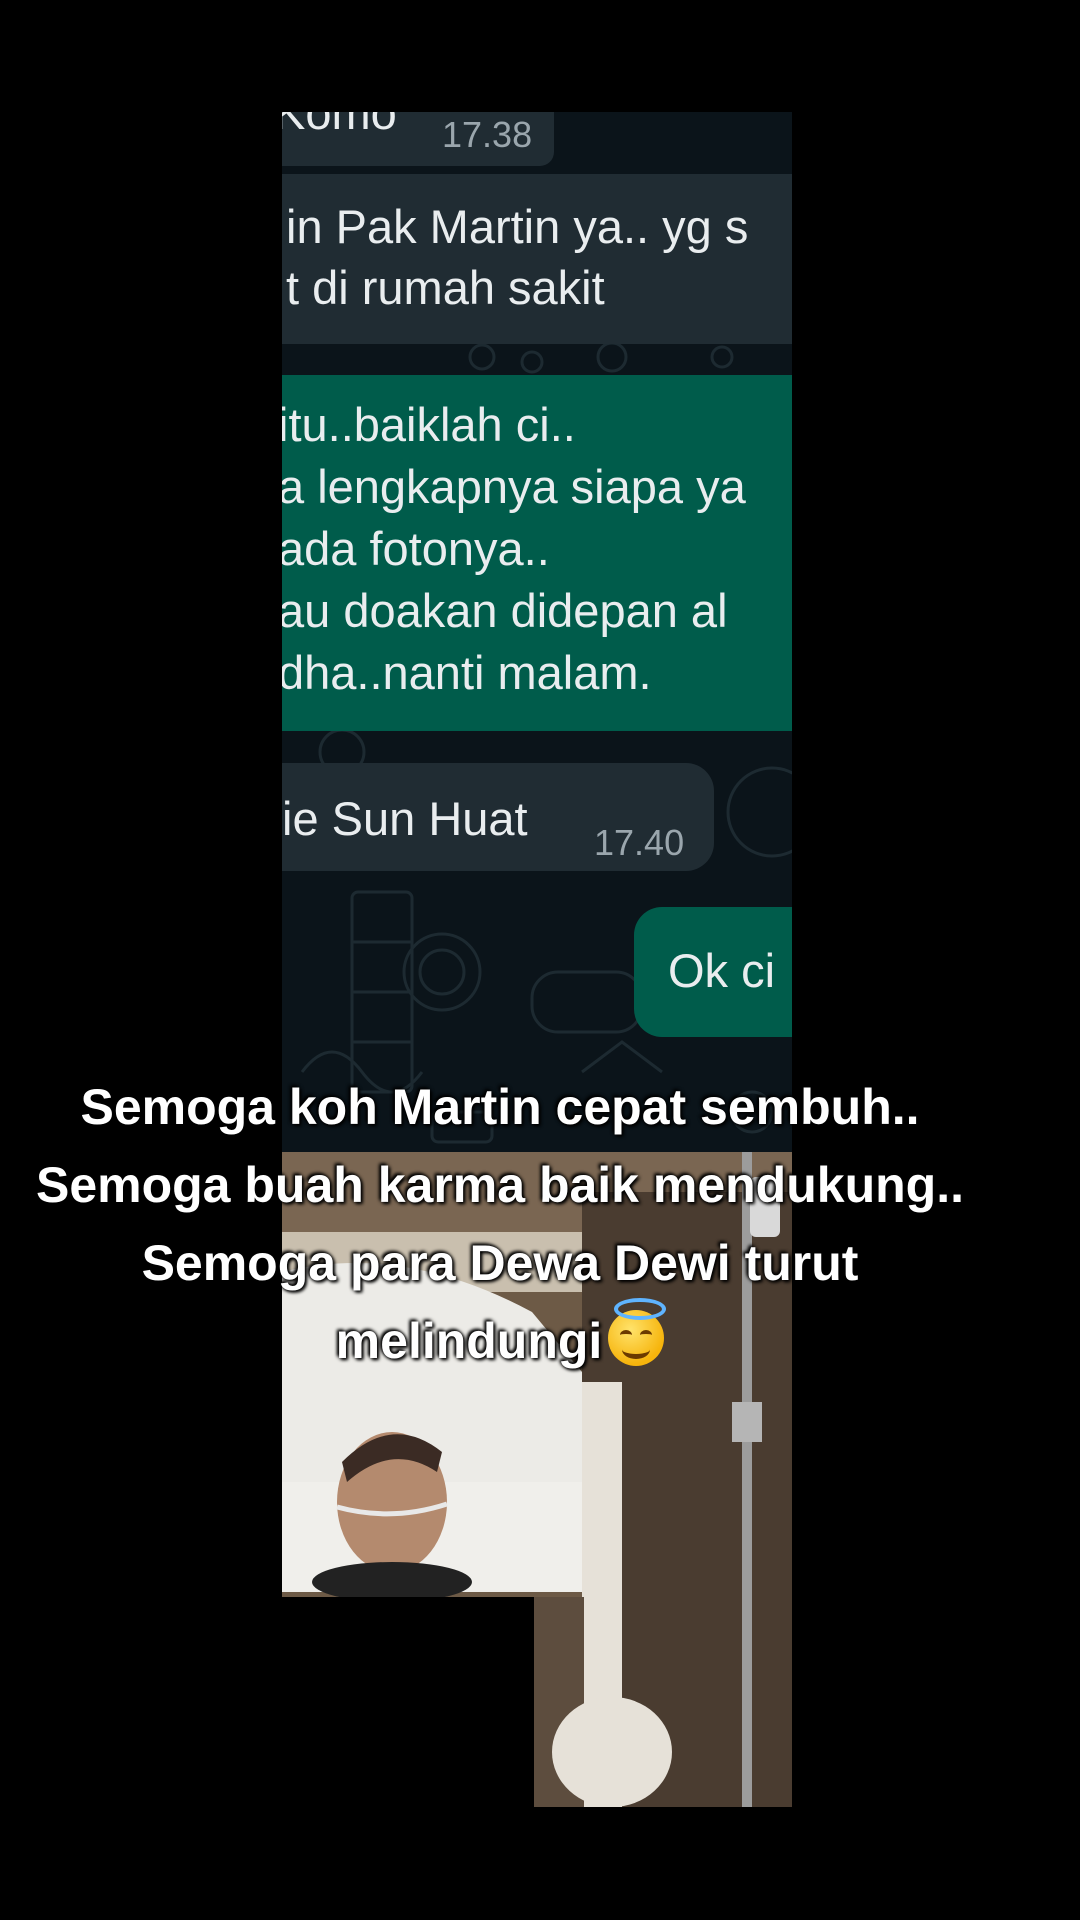 This screenshot has height=1920, width=1080. Describe the element at coordinates (517, 226) in the screenshot. I see `message-line: in Pak Martin ya.. yg s` at that location.